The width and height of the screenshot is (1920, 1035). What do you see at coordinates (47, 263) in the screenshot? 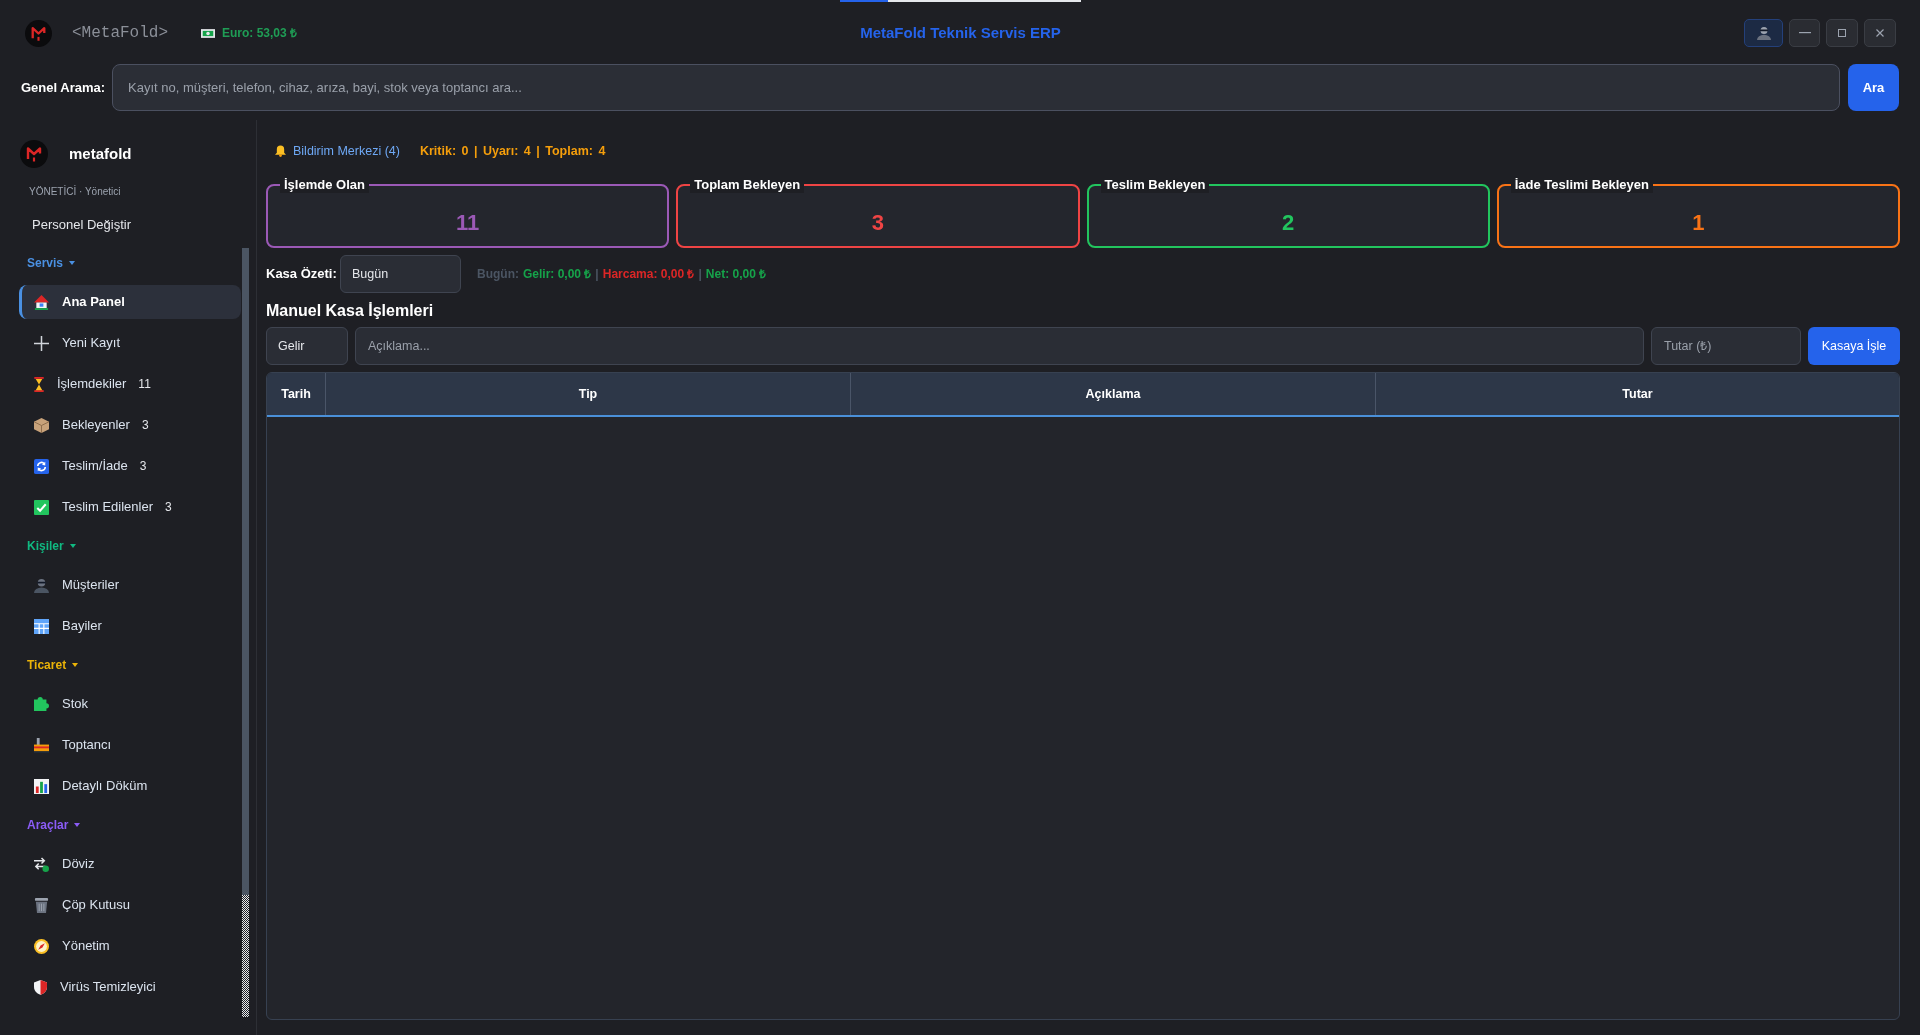
I see `section-header: Servis` at bounding box center [47, 263].